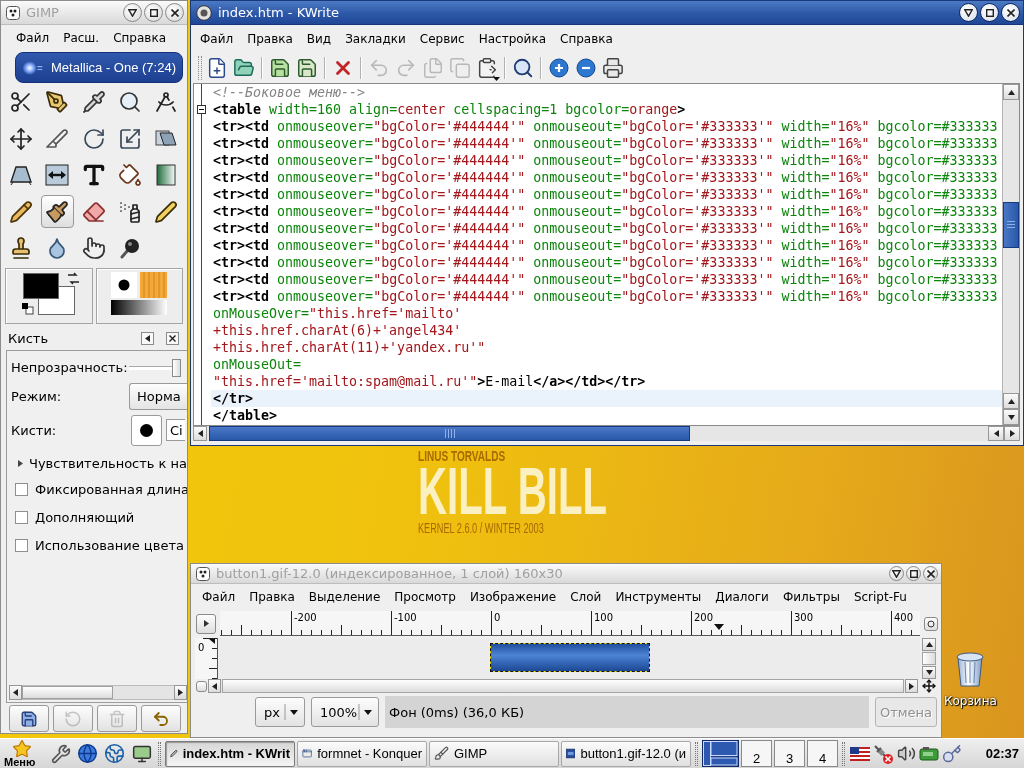 This screenshot has width=1024, height=768. Describe the element at coordinates (280, 712) in the screenshot. I see `unit-dropdown: px` at that location.